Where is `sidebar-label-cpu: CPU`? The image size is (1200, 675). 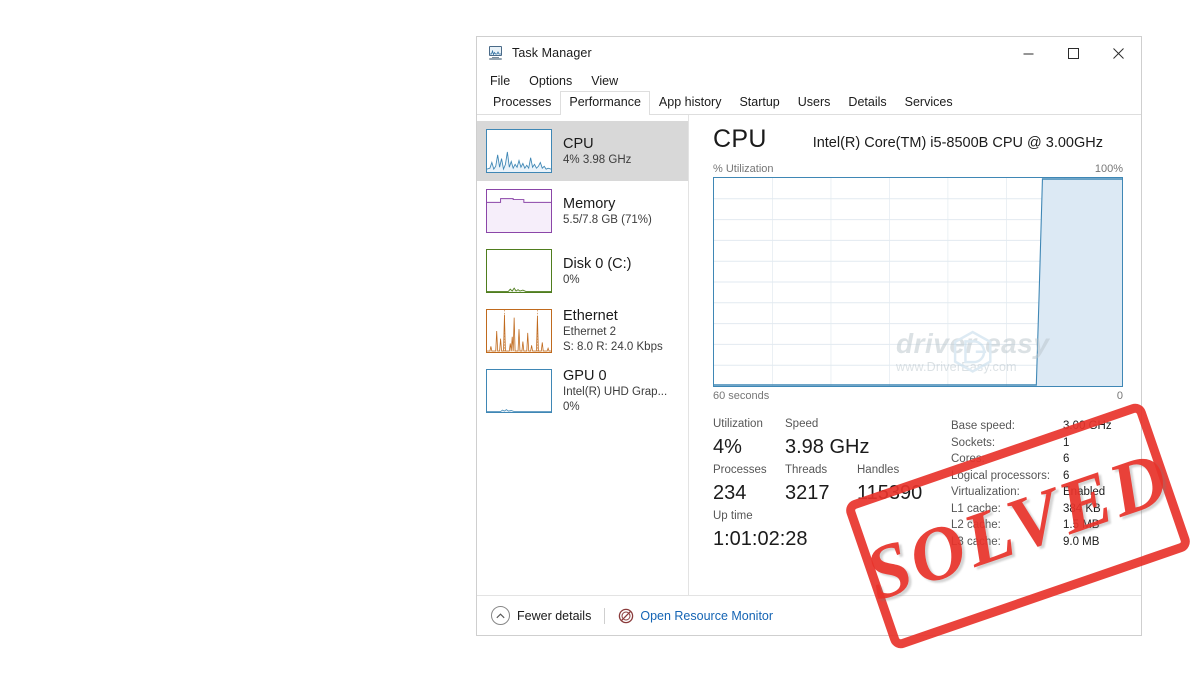 sidebar-label-cpu: CPU is located at coordinates (578, 143).